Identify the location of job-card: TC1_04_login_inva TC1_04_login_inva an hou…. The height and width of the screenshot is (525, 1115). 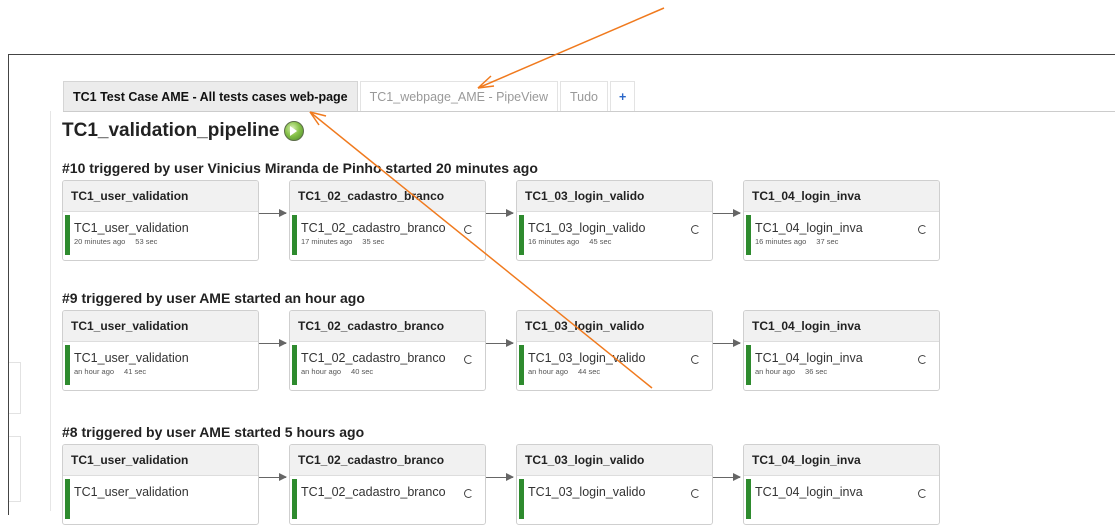
(841, 350).